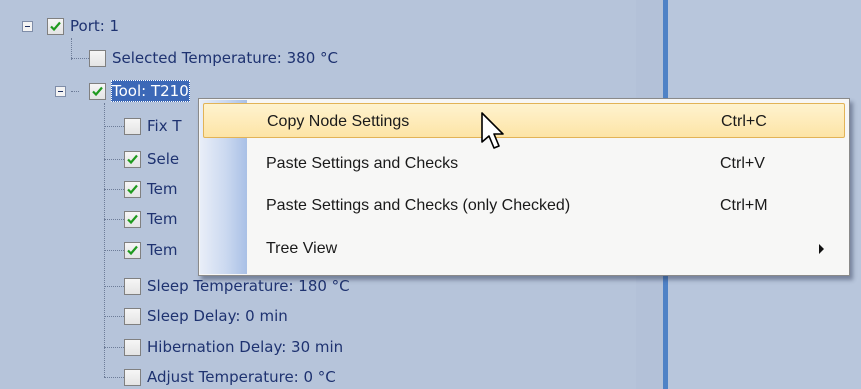 Image resolution: width=861 pixels, height=389 pixels. I want to click on tree-node-label: Fix T, so click(164, 126).